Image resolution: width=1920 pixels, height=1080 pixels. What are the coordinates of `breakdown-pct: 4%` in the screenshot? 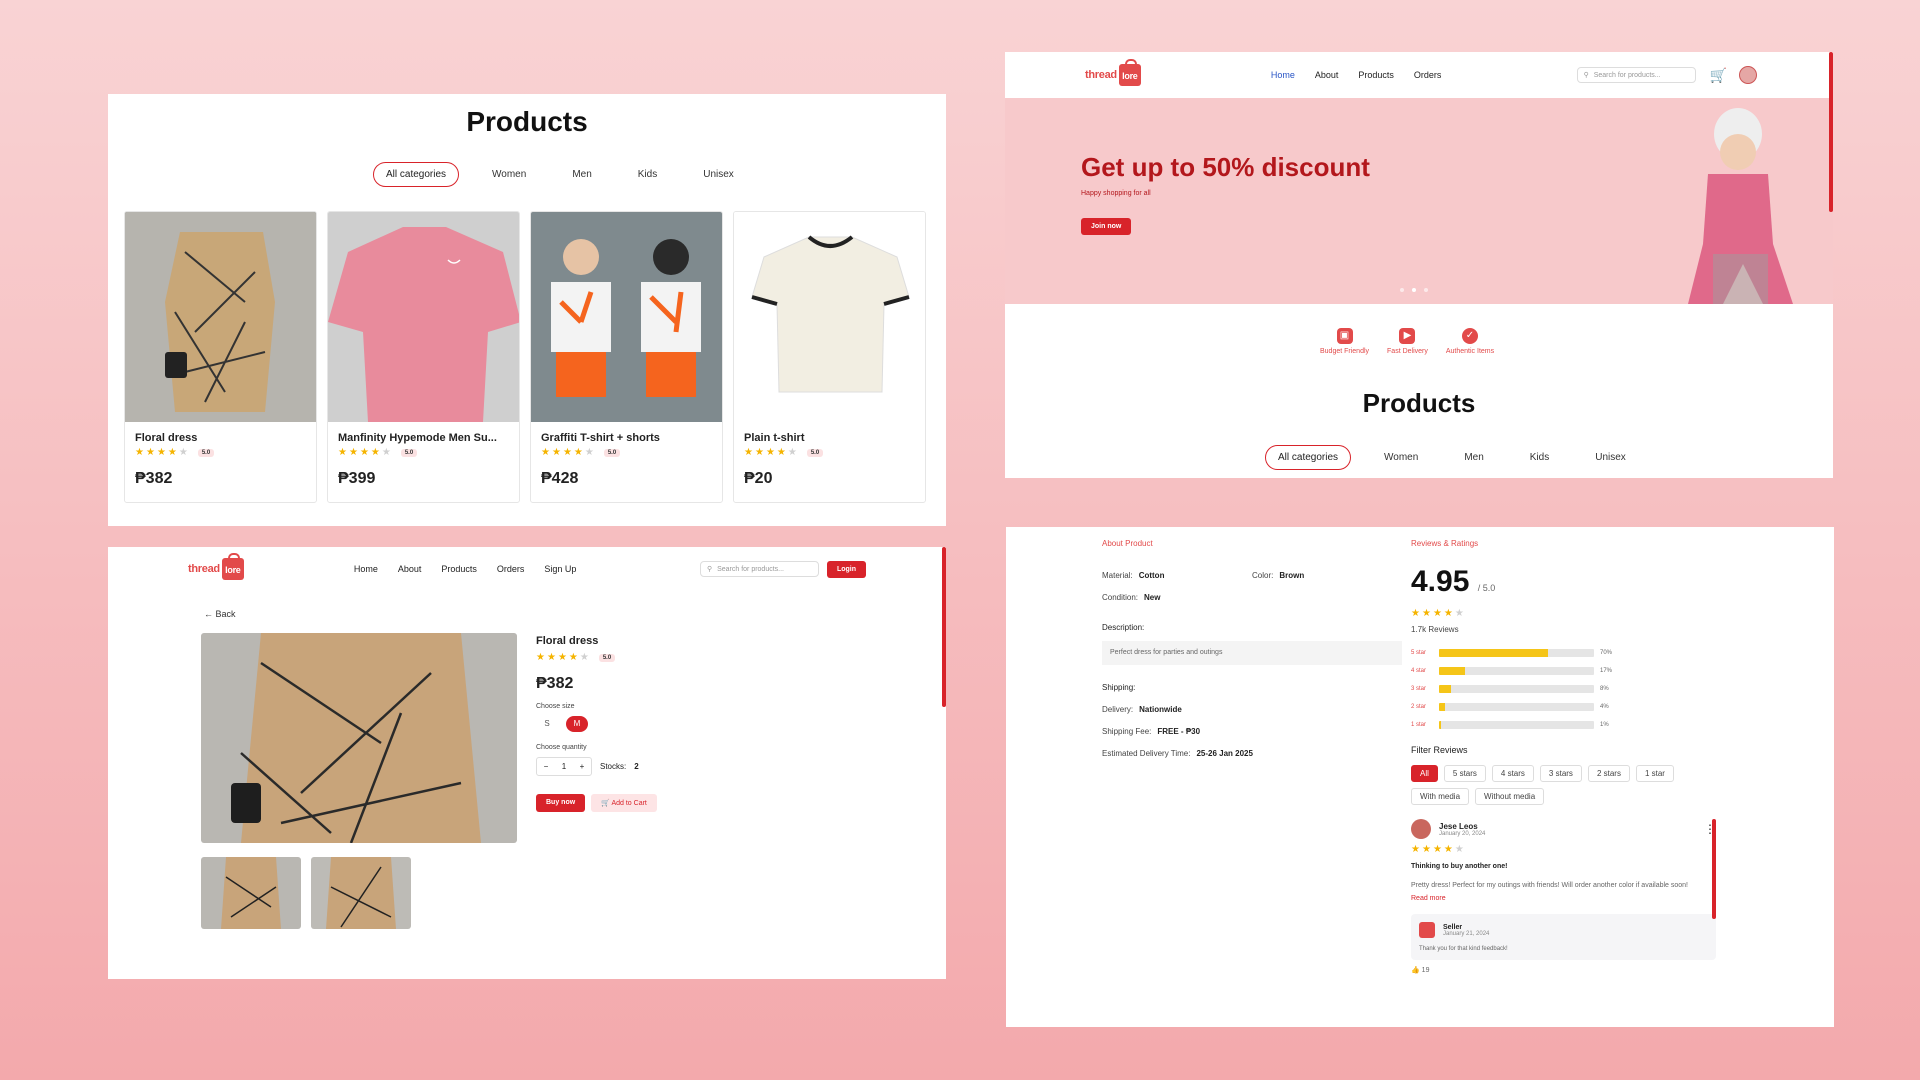 It's located at (1604, 707).